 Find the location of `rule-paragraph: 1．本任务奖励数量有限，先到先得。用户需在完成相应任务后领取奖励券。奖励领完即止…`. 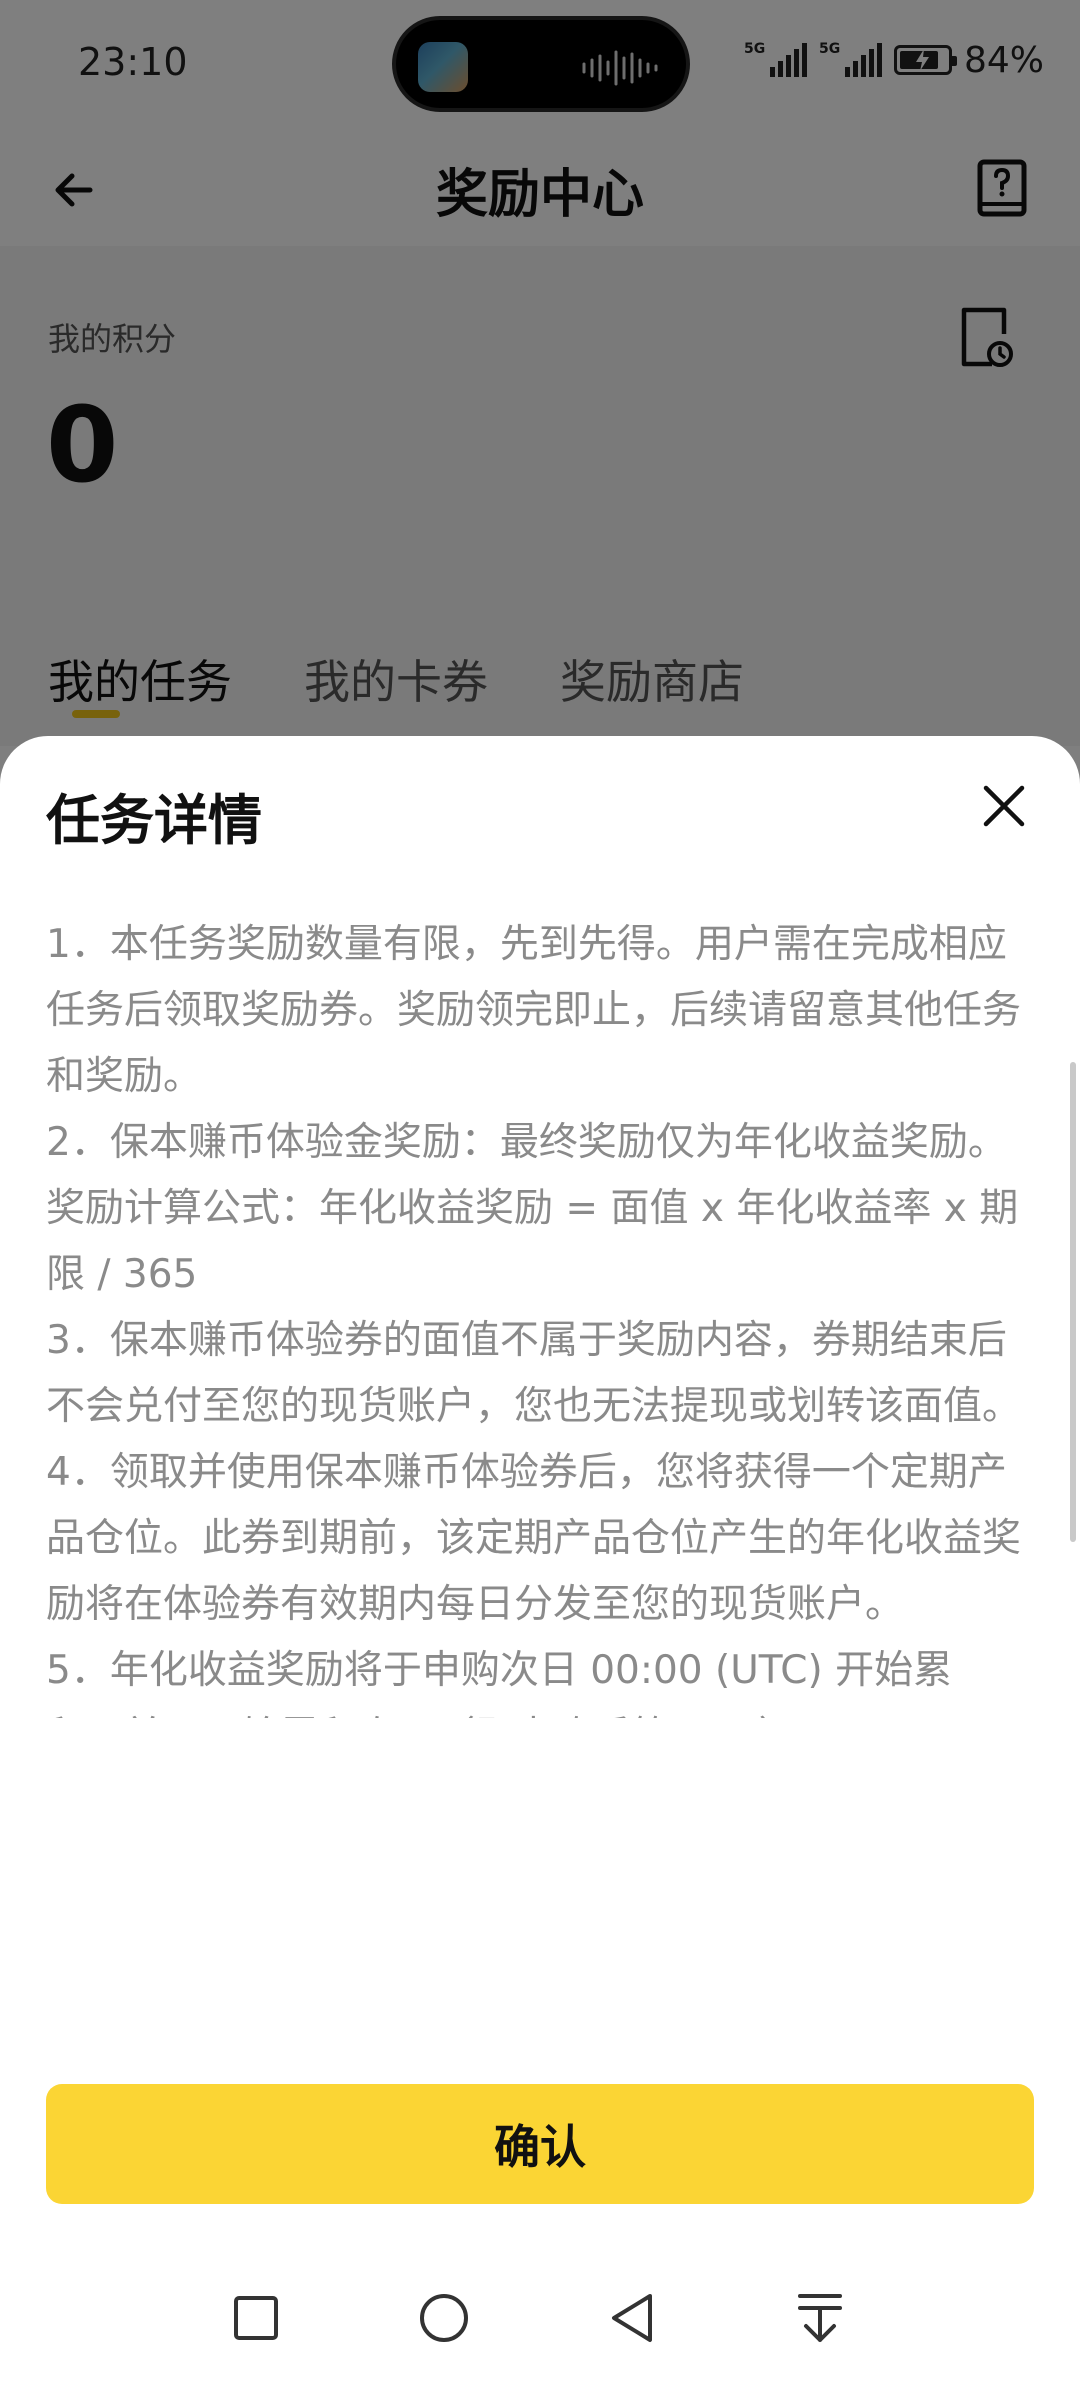

rule-paragraph: 1．本任务奖励数量有限，先到先得。用户需在完成相应任务后领取奖励券。奖励领完即止… is located at coordinates (534, 1010).